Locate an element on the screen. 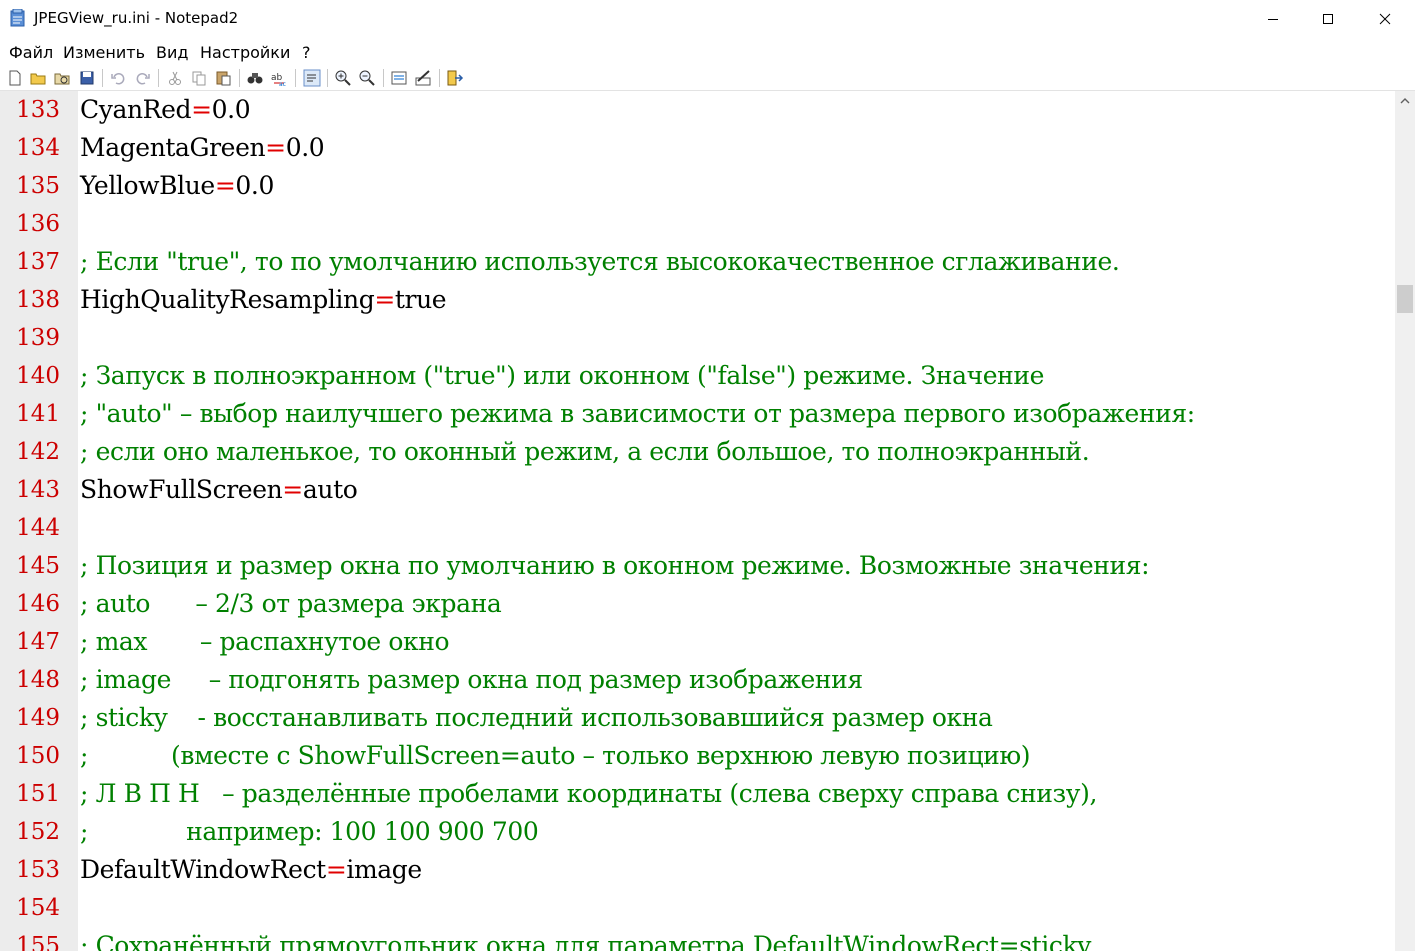 The image size is (1415, 951). close-button is located at coordinates (1385, 19).